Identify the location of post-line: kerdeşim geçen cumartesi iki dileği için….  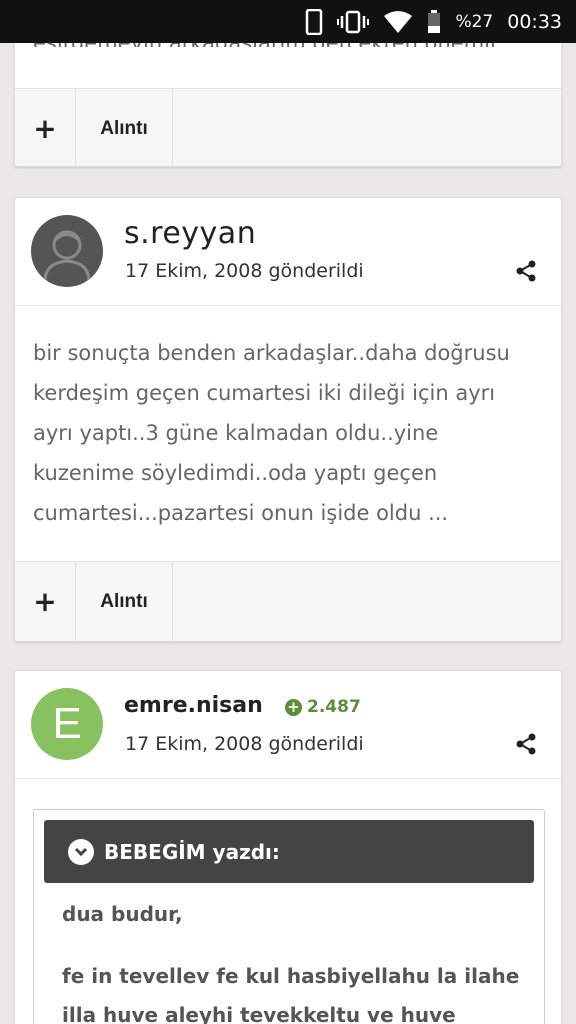
(264, 393).